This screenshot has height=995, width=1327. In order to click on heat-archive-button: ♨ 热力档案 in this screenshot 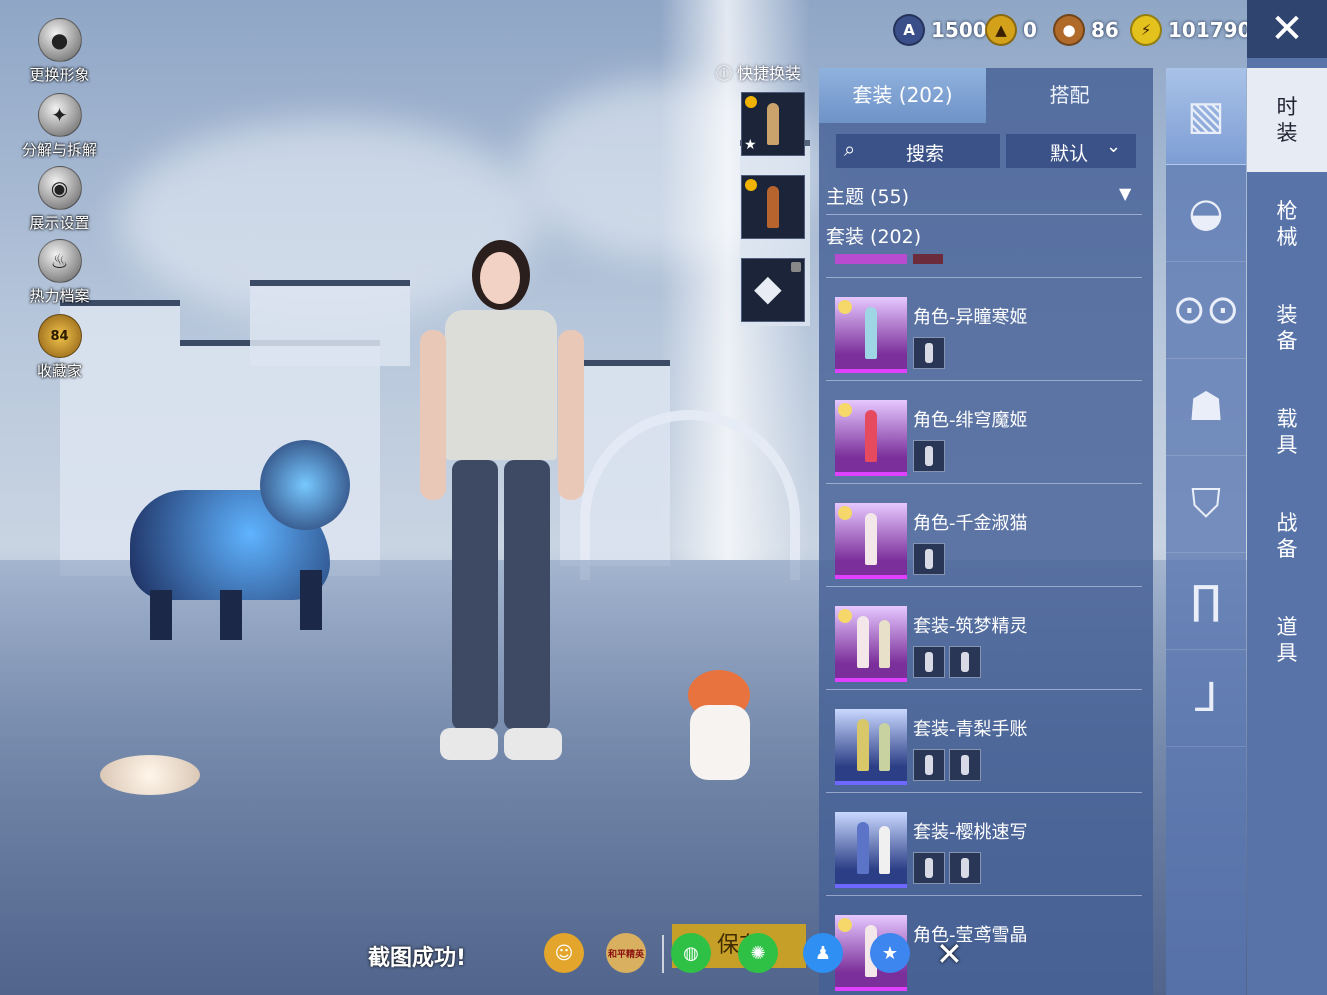, I will do `click(59, 272)`.